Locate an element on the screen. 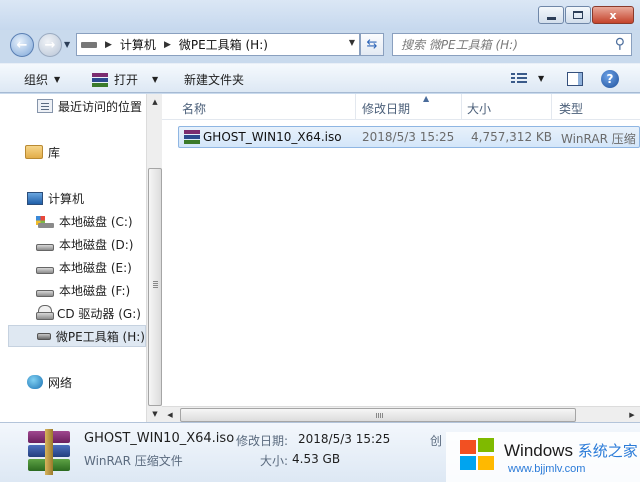  scroll-right-arrow-icon: ▶ is located at coordinates (632, 415).